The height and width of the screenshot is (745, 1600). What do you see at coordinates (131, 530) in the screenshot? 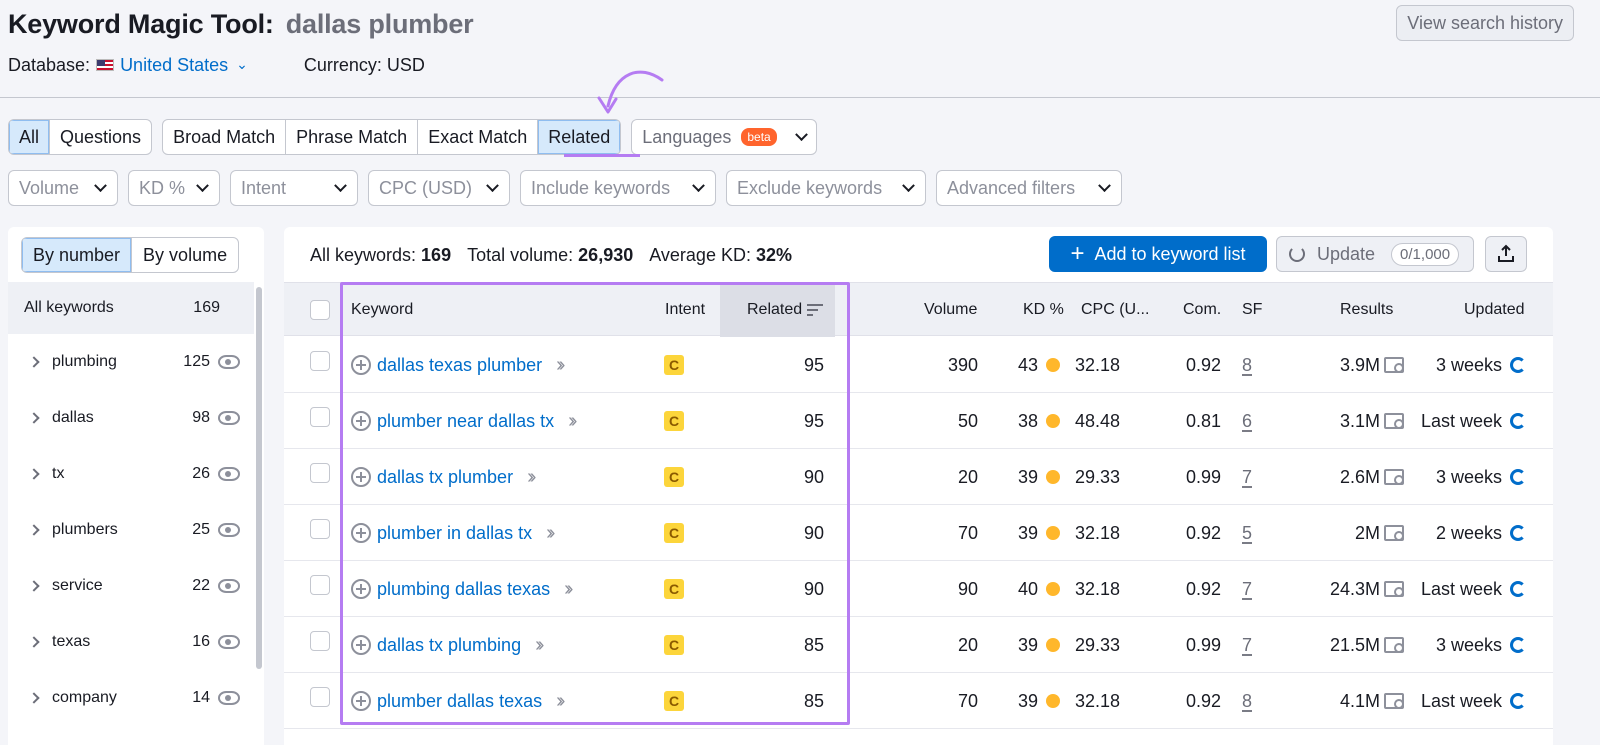
I see `group-item: plumbers 25` at bounding box center [131, 530].